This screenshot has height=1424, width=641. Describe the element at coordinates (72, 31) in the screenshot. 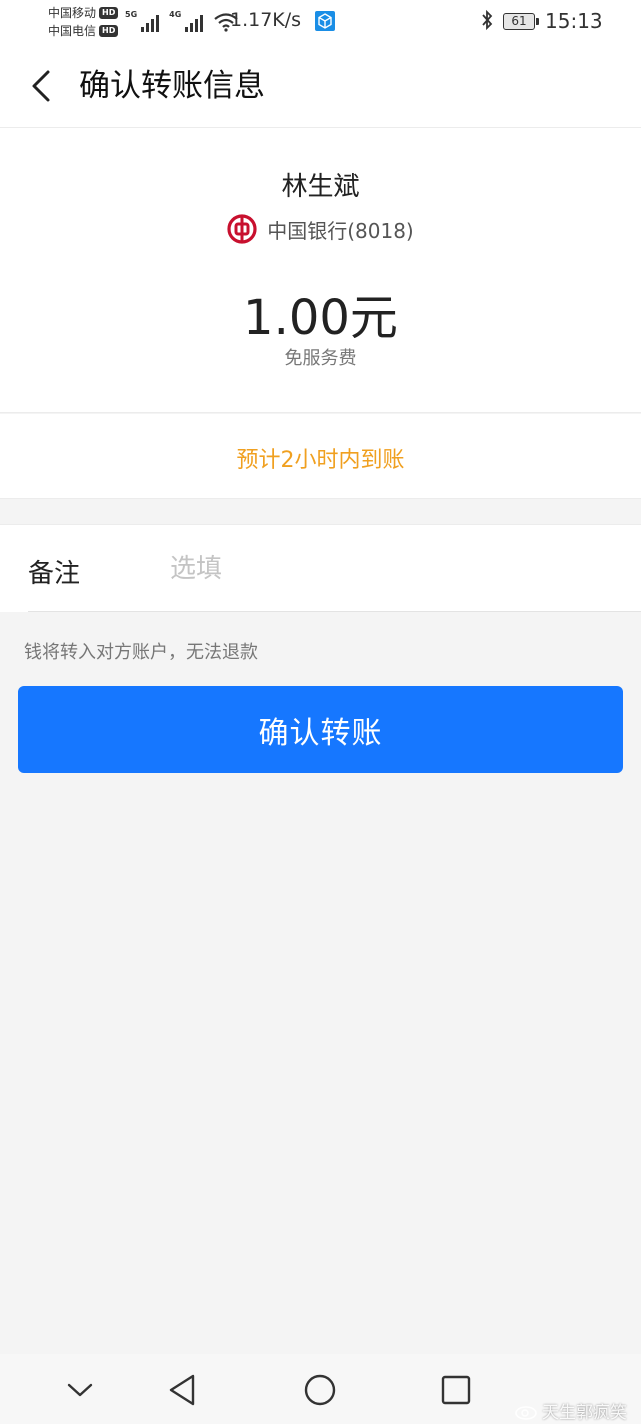

I see `carrier-2-label: 中国电信` at that location.